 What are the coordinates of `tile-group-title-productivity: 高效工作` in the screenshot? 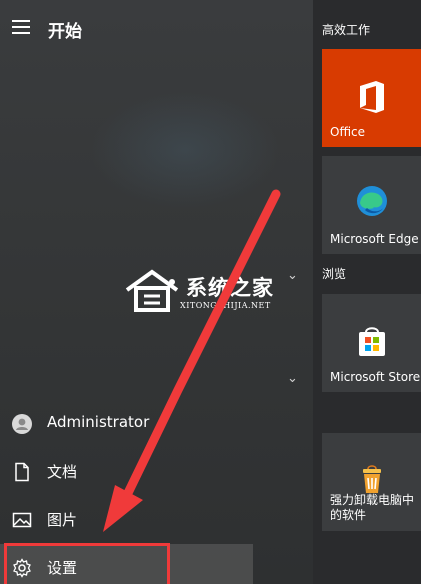 It's located at (346, 29).